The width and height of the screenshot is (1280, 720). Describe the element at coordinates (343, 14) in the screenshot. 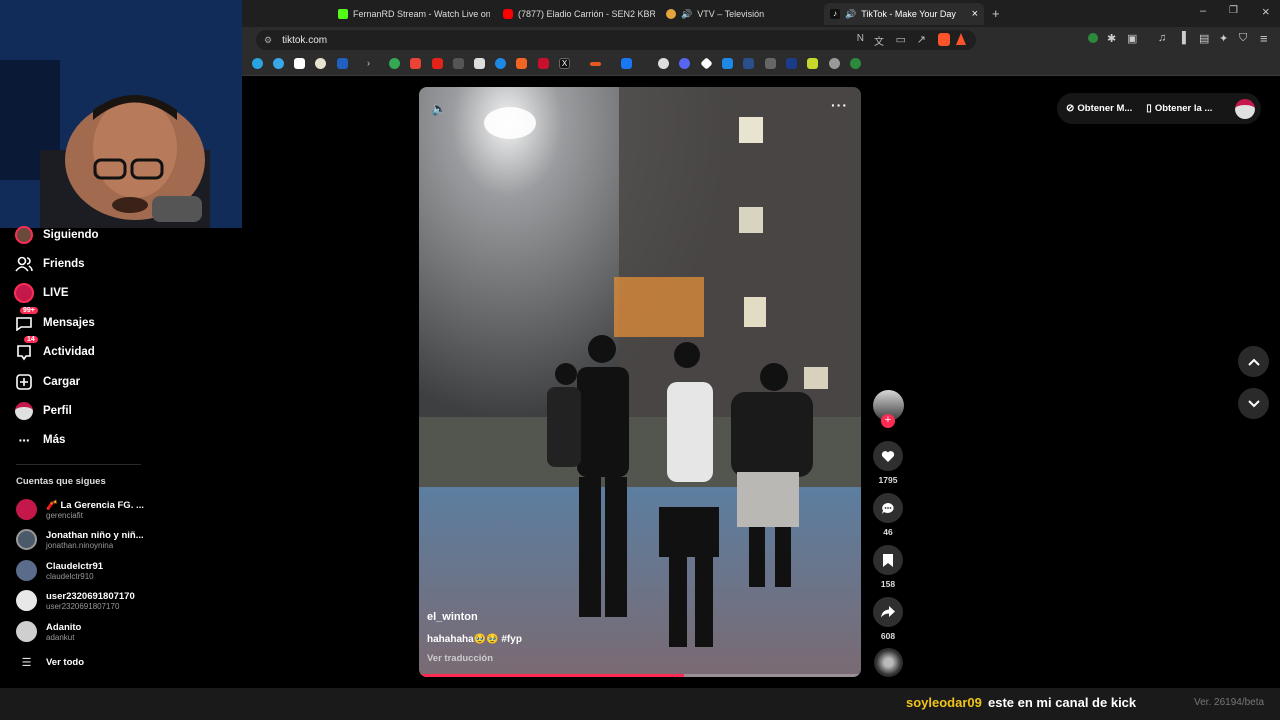

I see `kick-icon` at that location.